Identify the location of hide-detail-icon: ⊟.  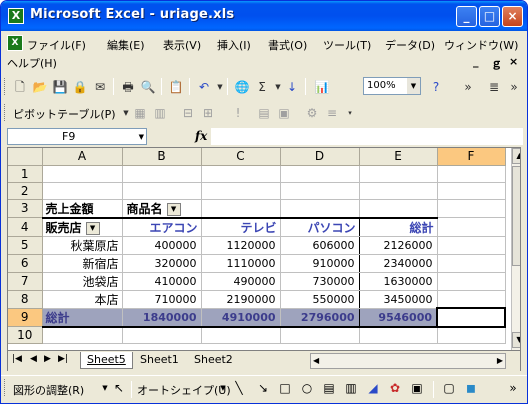
(188, 113).